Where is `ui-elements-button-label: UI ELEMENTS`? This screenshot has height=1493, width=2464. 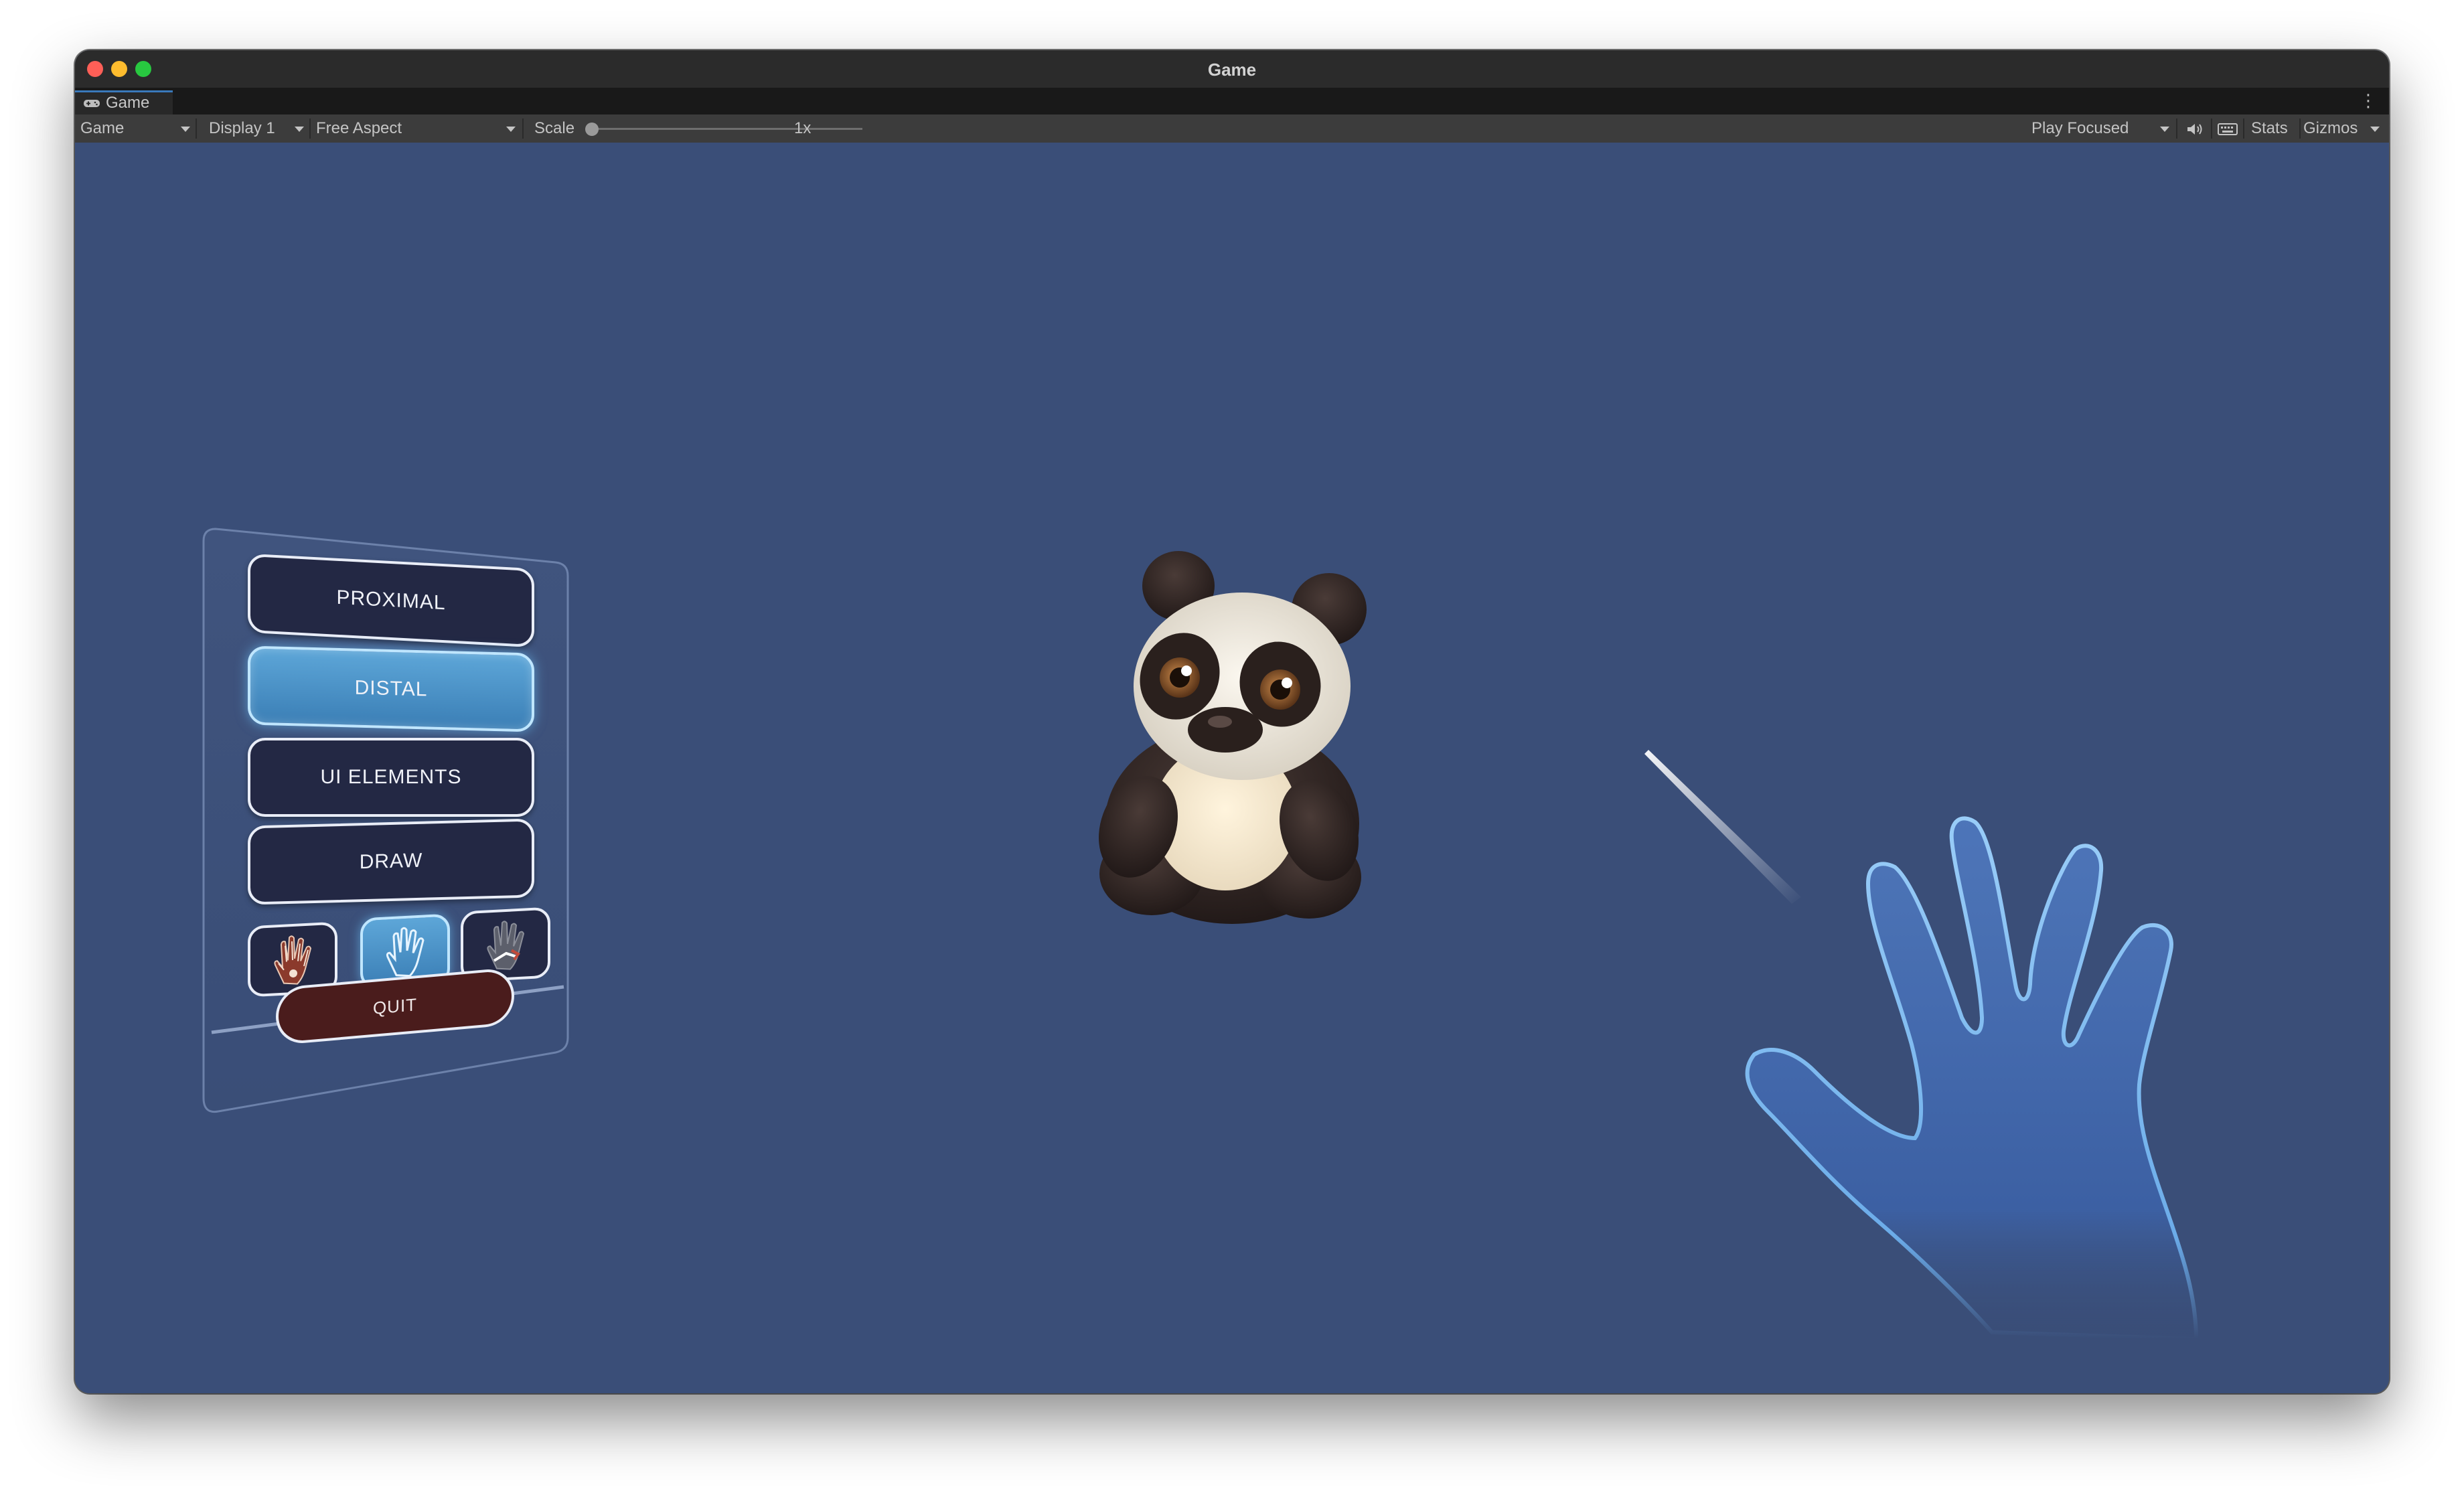 ui-elements-button-label: UI ELEMENTS is located at coordinates (391, 777).